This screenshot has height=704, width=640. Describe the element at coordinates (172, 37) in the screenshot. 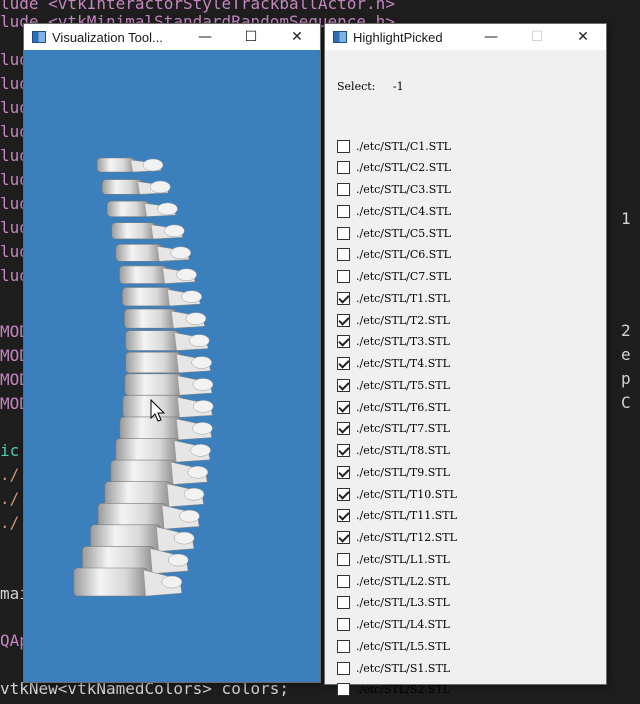

I see `viz-titlebar: Visualization Tool... — ☐ ✕` at that location.